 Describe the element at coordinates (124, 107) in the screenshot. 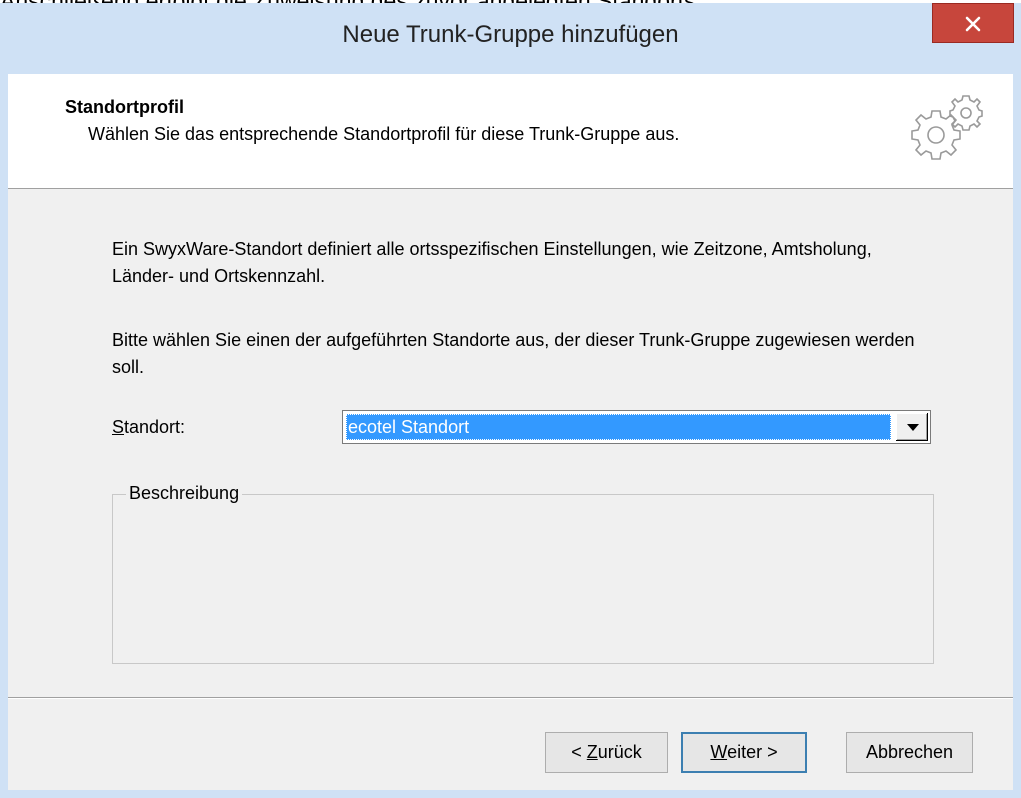

I see `page-title: Standortprofil` at that location.